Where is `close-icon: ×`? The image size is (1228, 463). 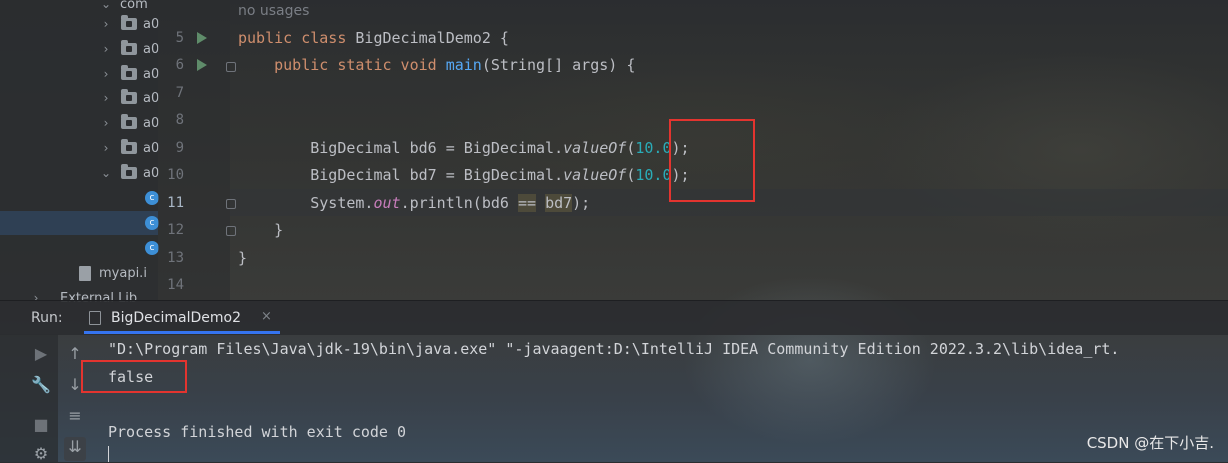
close-icon: × is located at coordinates (266, 316).